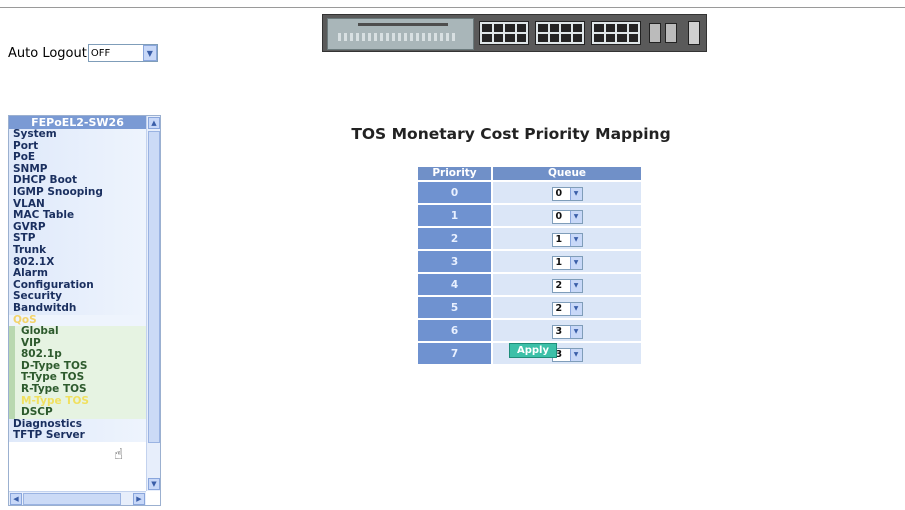 The width and height of the screenshot is (905, 510). I want to click on sidebar-item-igmp-snooping: IGMP Snooping, so click(77, 192).